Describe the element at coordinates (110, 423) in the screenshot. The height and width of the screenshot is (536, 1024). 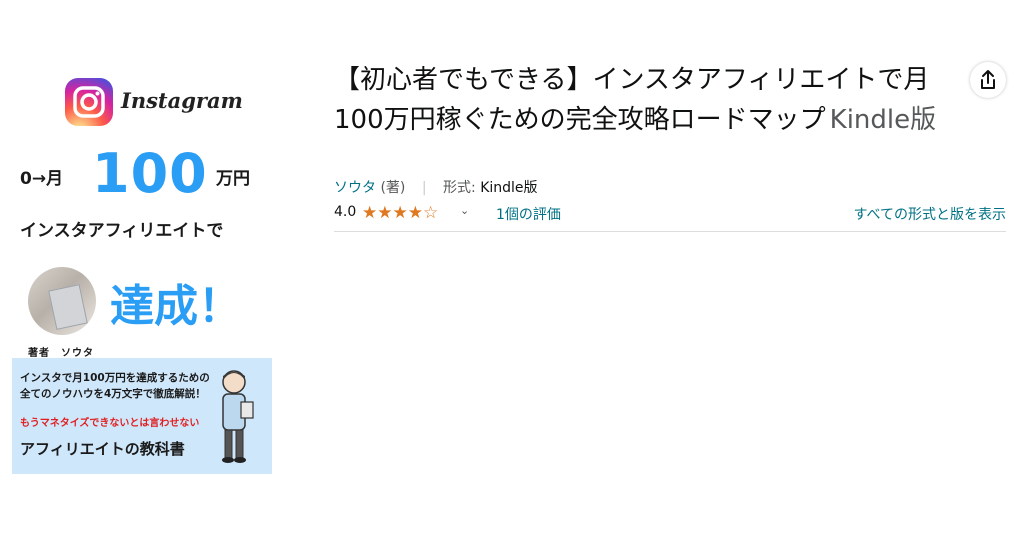
I see `cover-box-red-text: もうマネタイズできないとは言わせない` at that location.